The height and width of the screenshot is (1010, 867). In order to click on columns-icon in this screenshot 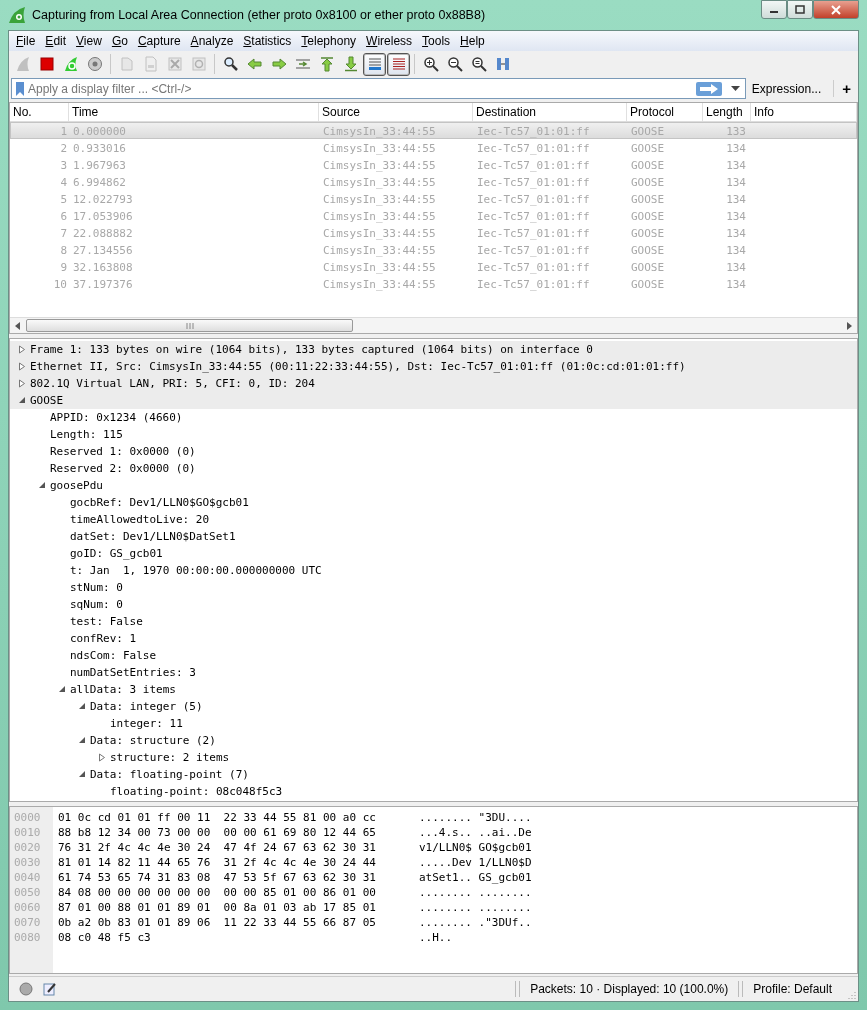, I will do `click(502, 64)`.